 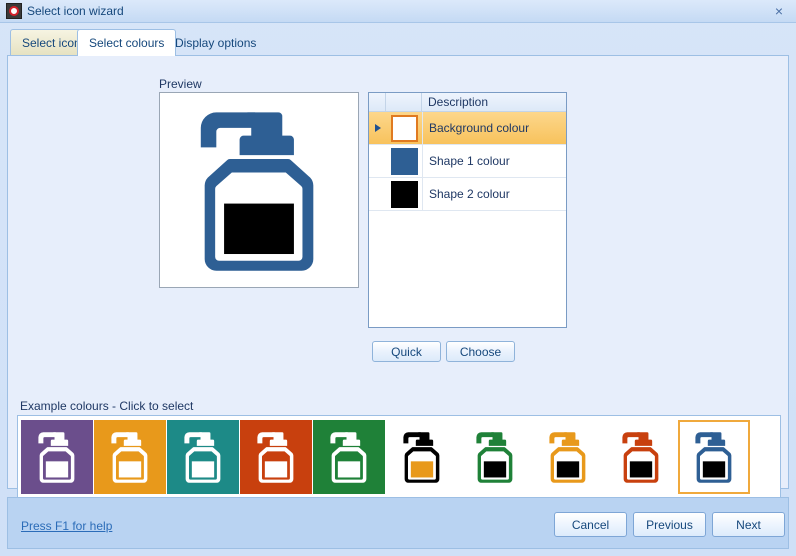 What do you see at coordinates (180, 84) in the screenshot?
I see `preview-label: Preview` at bounding box center [180, 84].